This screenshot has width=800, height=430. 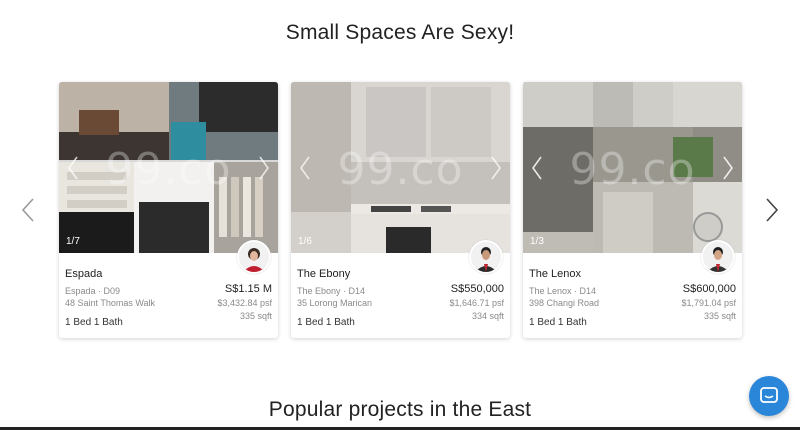 I want to click on chat-button, so click(x=769, y=396).